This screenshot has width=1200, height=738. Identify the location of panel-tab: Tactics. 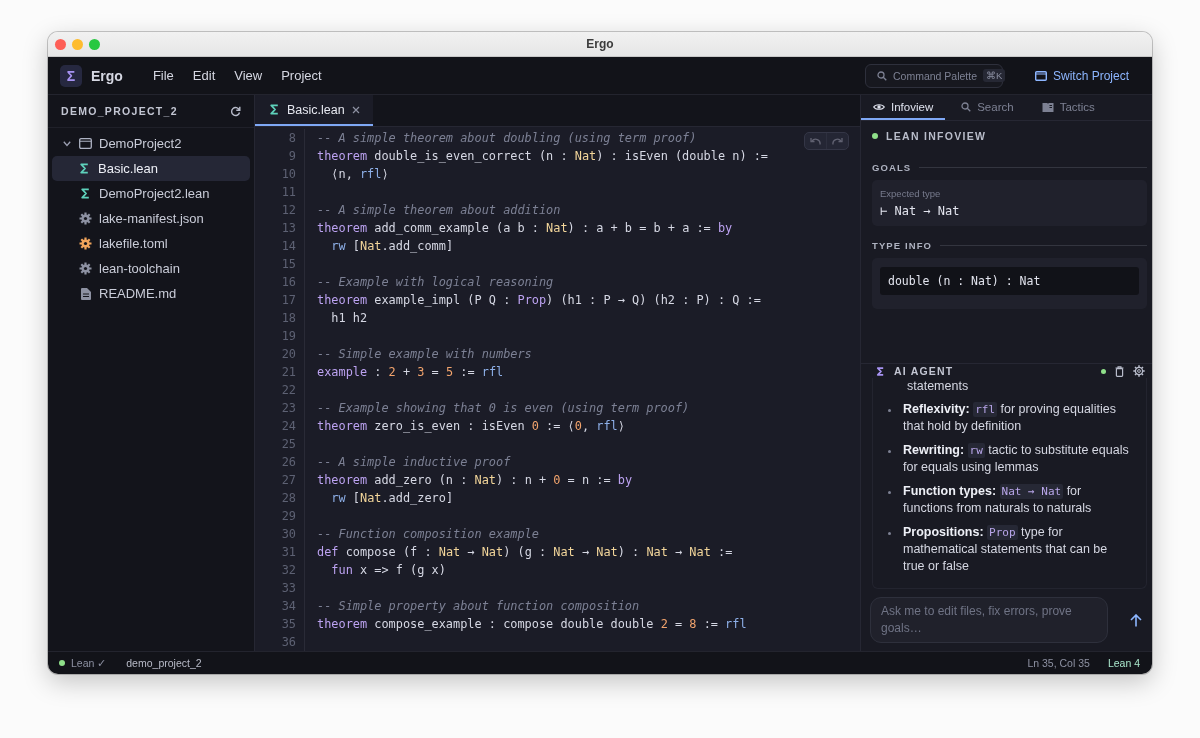
(1068, 107).